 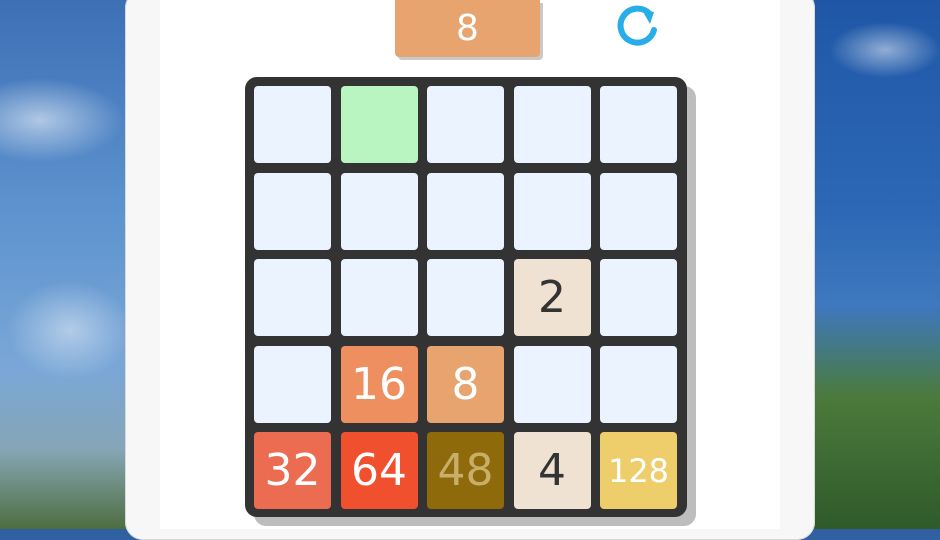 What do you see at coordinates (877, 264) in the screenshot?
I see `background-right` at bounding box center [877, 264].